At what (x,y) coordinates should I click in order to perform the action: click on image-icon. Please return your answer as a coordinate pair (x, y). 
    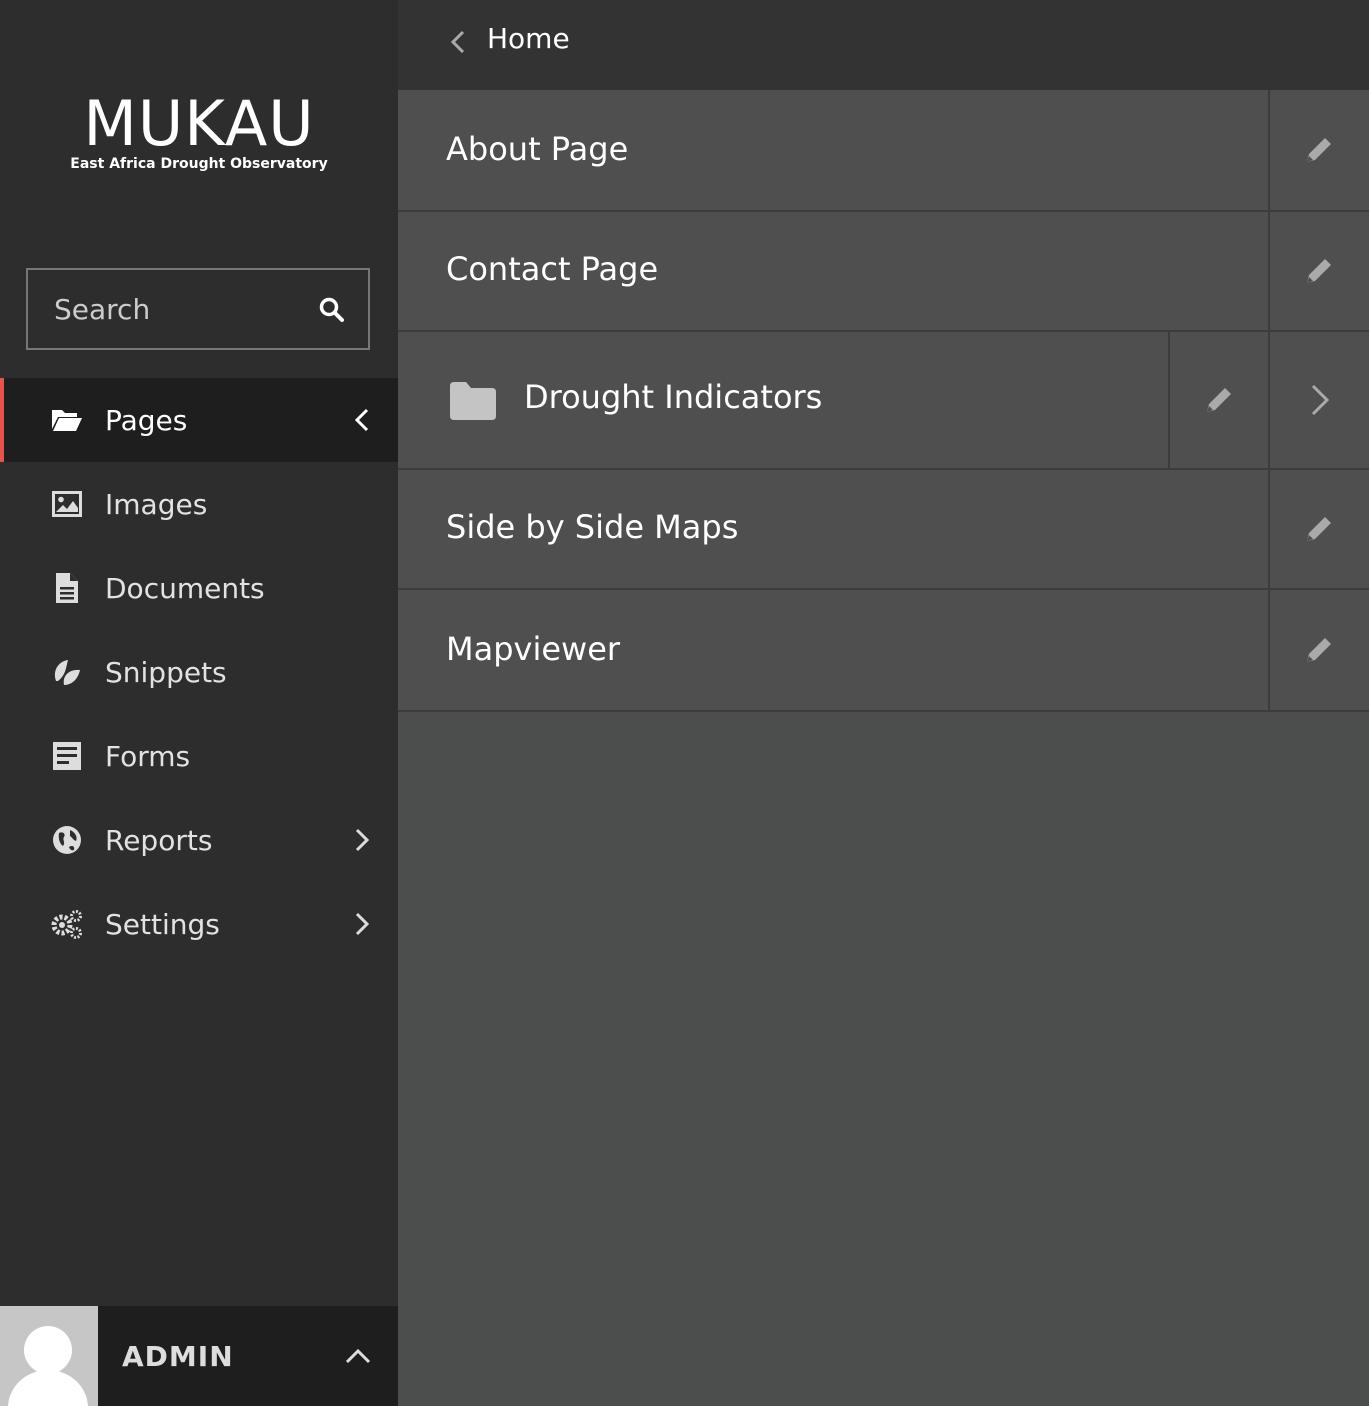
    Looking at the image, I should click on (67, 504).